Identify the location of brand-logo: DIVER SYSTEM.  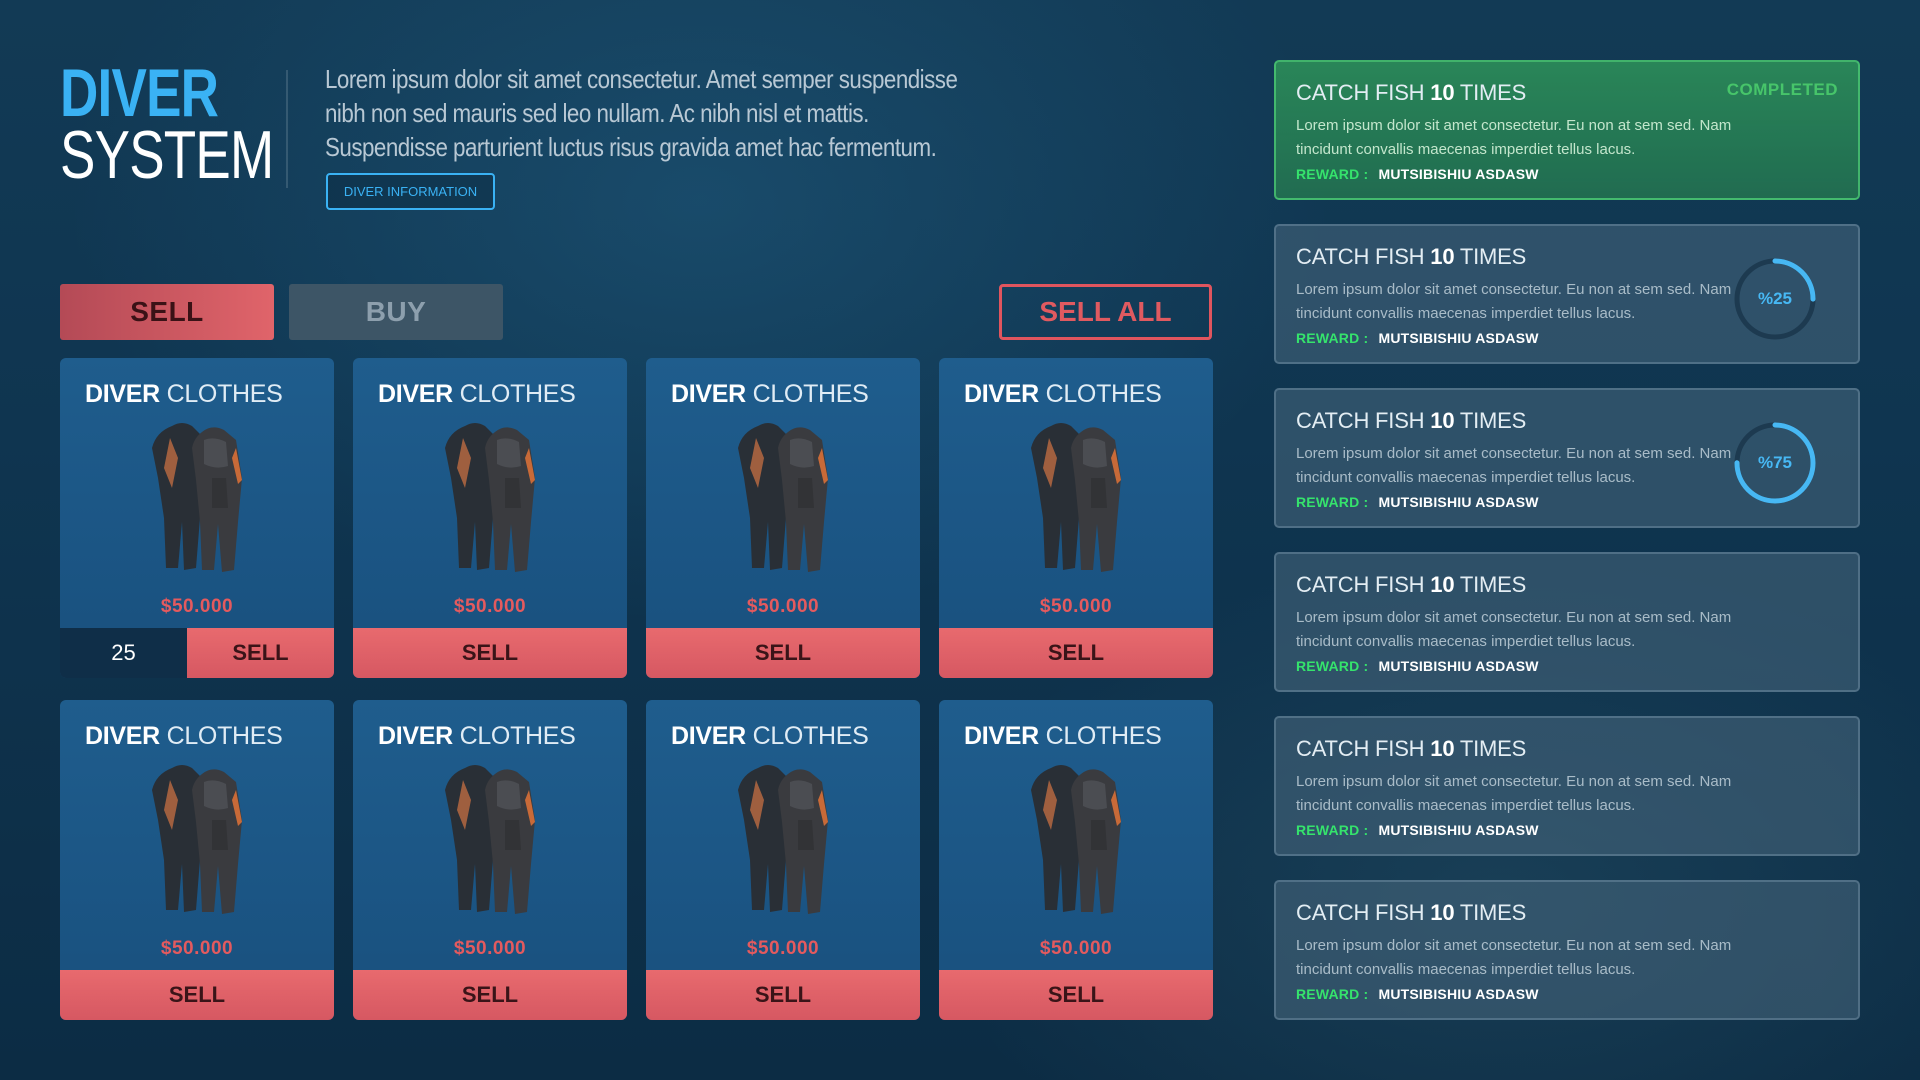
(167, 124).